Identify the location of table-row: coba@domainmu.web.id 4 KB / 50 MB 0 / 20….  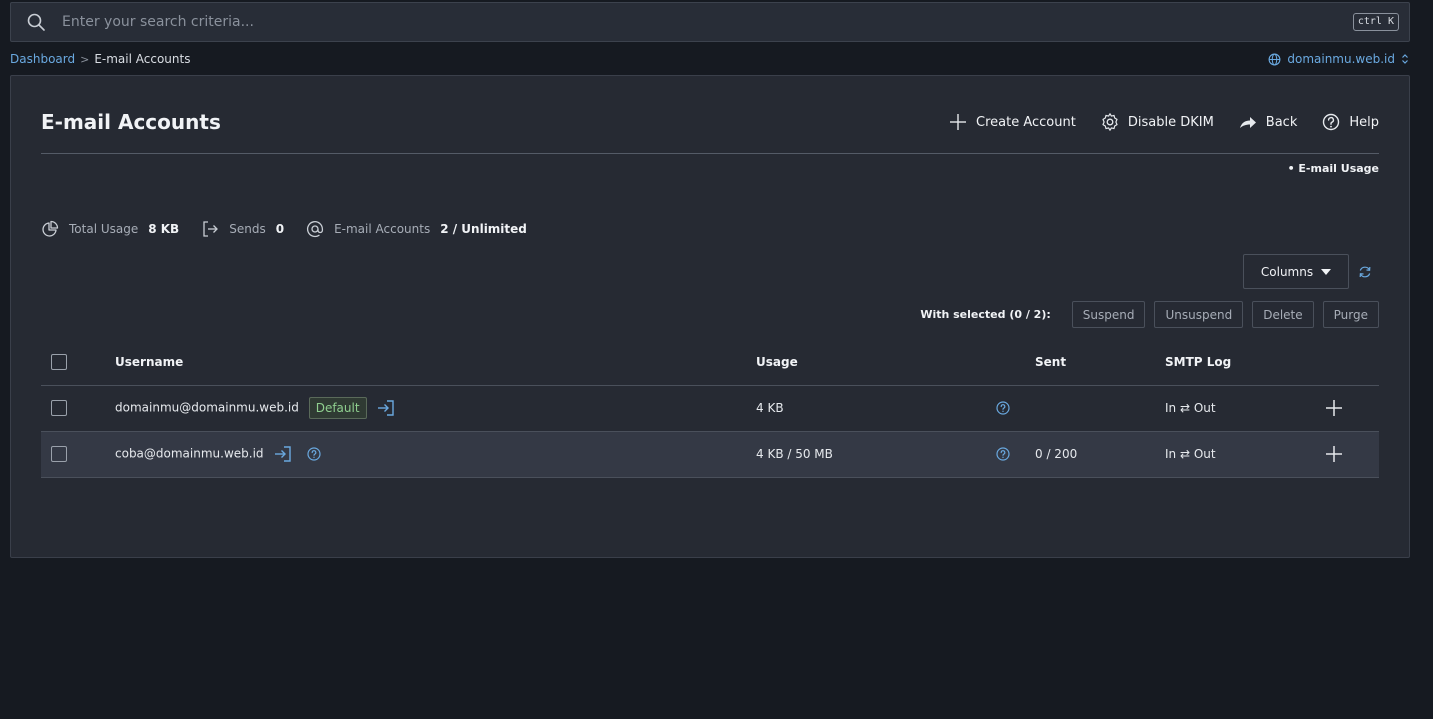
(710, 454).